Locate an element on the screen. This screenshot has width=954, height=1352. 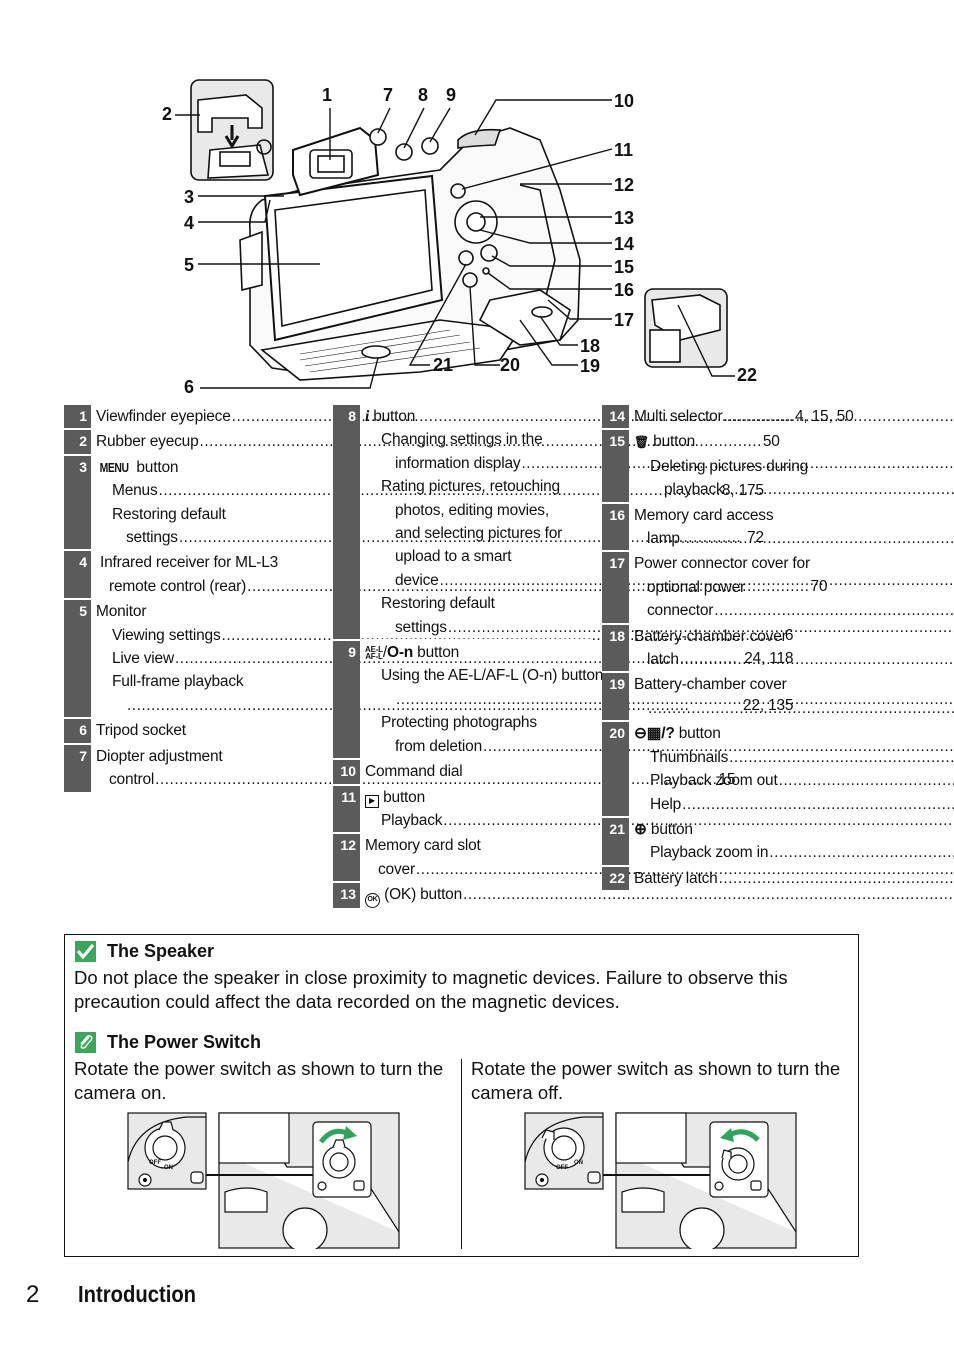
entry-body: Multi selector9 is located at coordinates (791, 416).